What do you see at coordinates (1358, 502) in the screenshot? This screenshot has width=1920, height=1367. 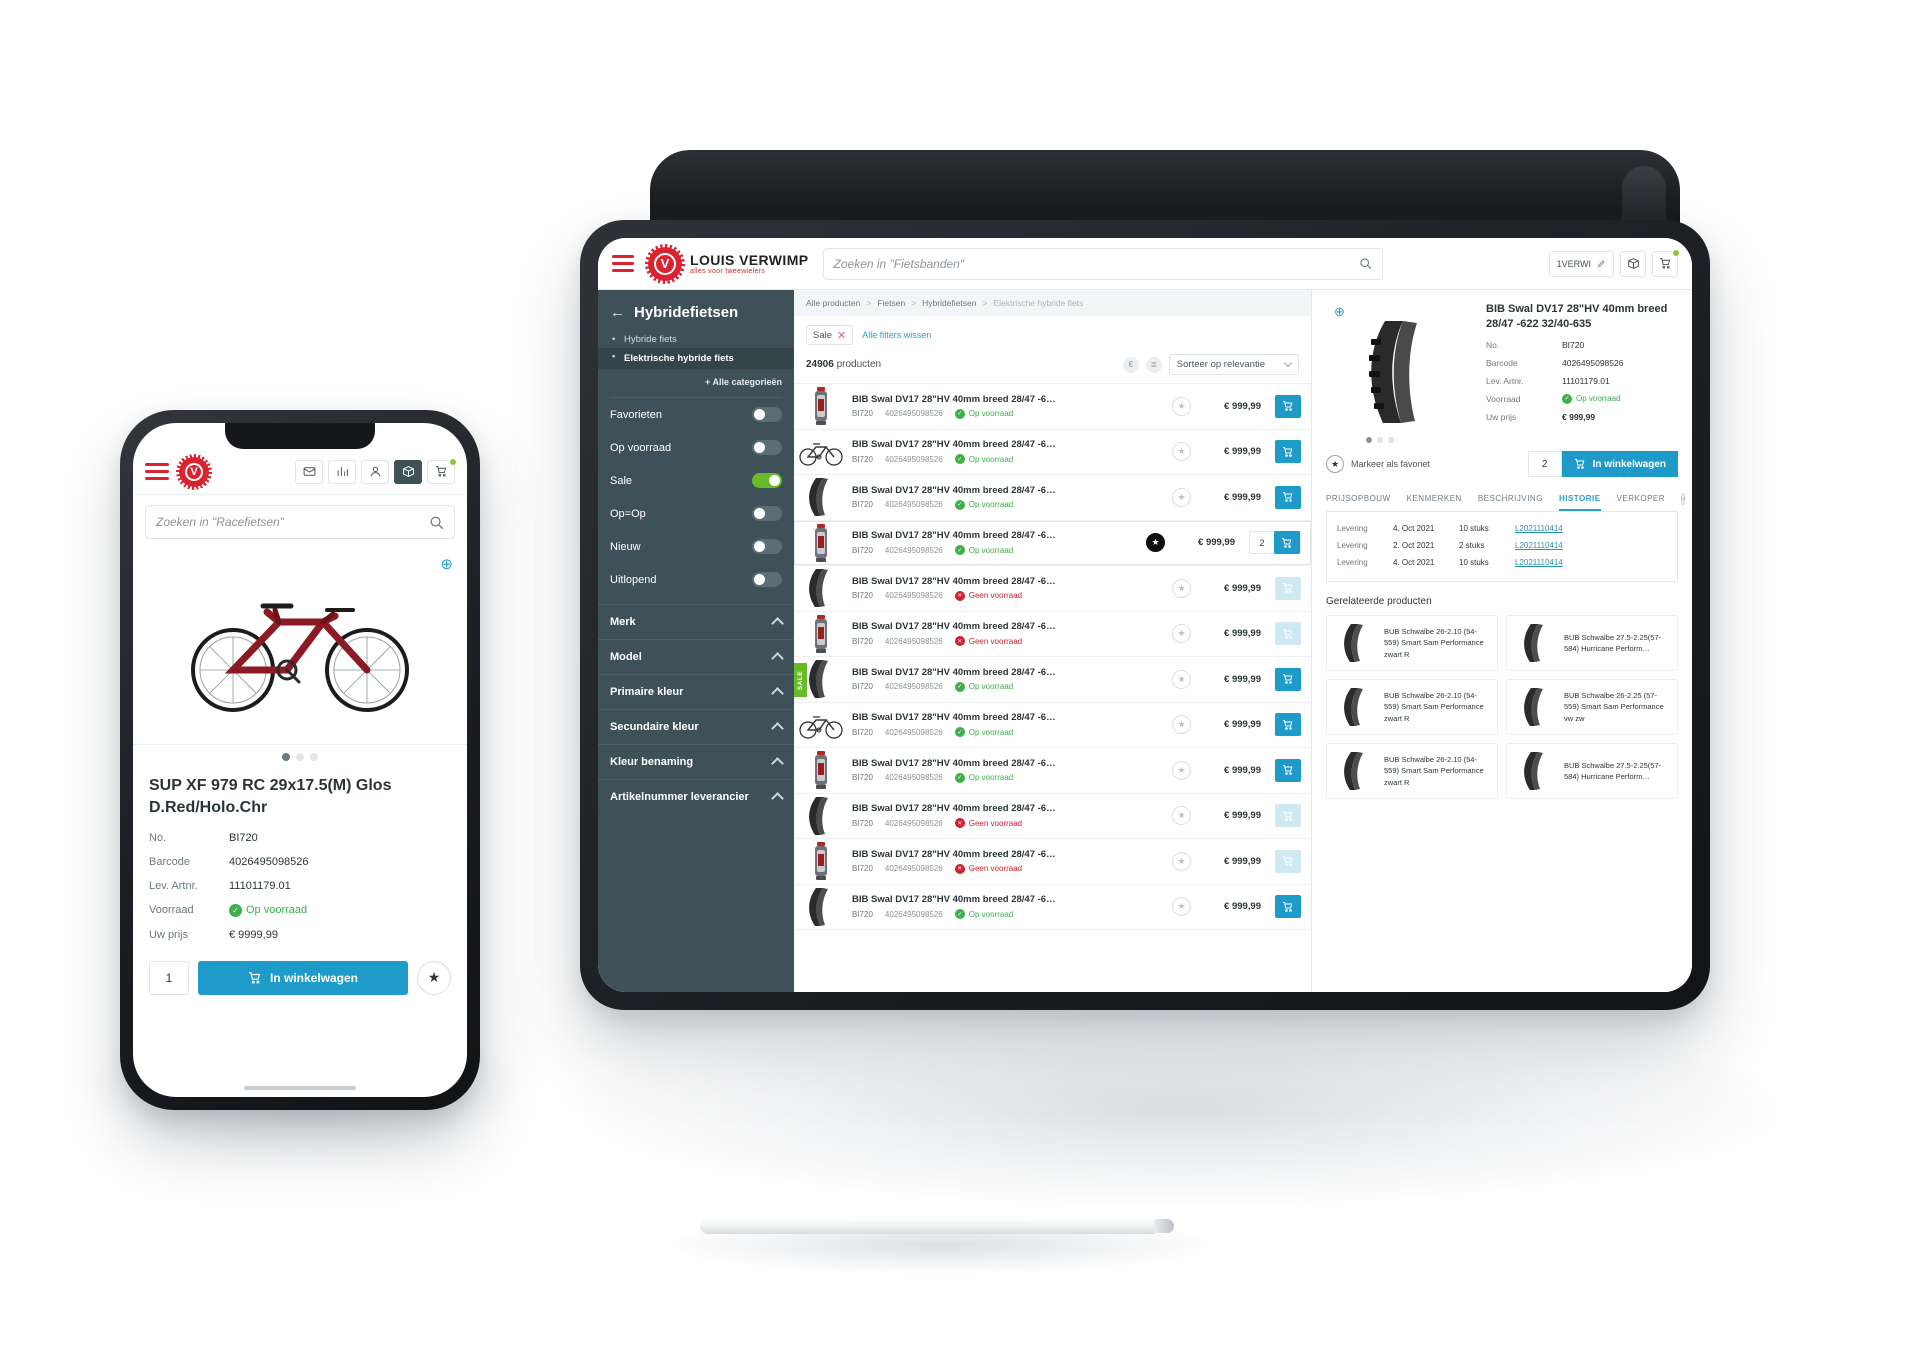 I see `tab-prijsopbouw: PRIJSOPBOUW` at bounding box center [1358, 502].